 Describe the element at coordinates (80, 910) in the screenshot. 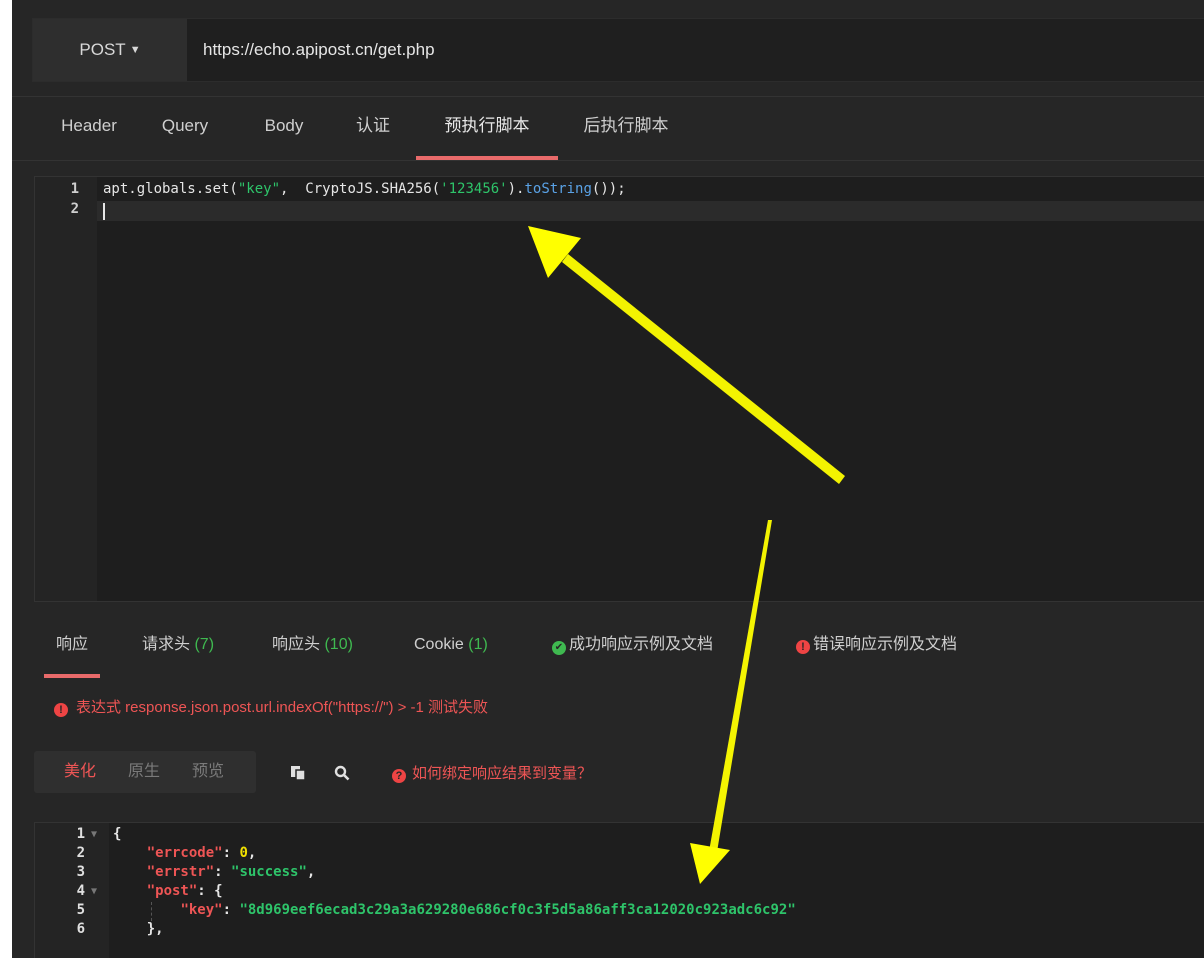

I see `line-number: 5` at that location.